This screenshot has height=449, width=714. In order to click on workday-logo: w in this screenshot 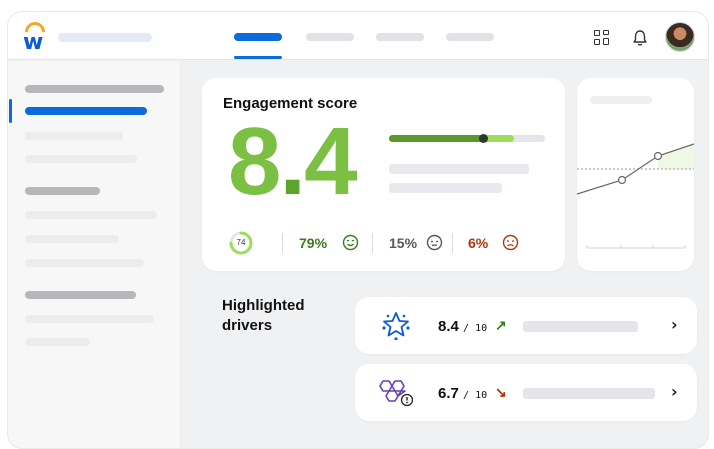, I will do `click(35, 36)`.